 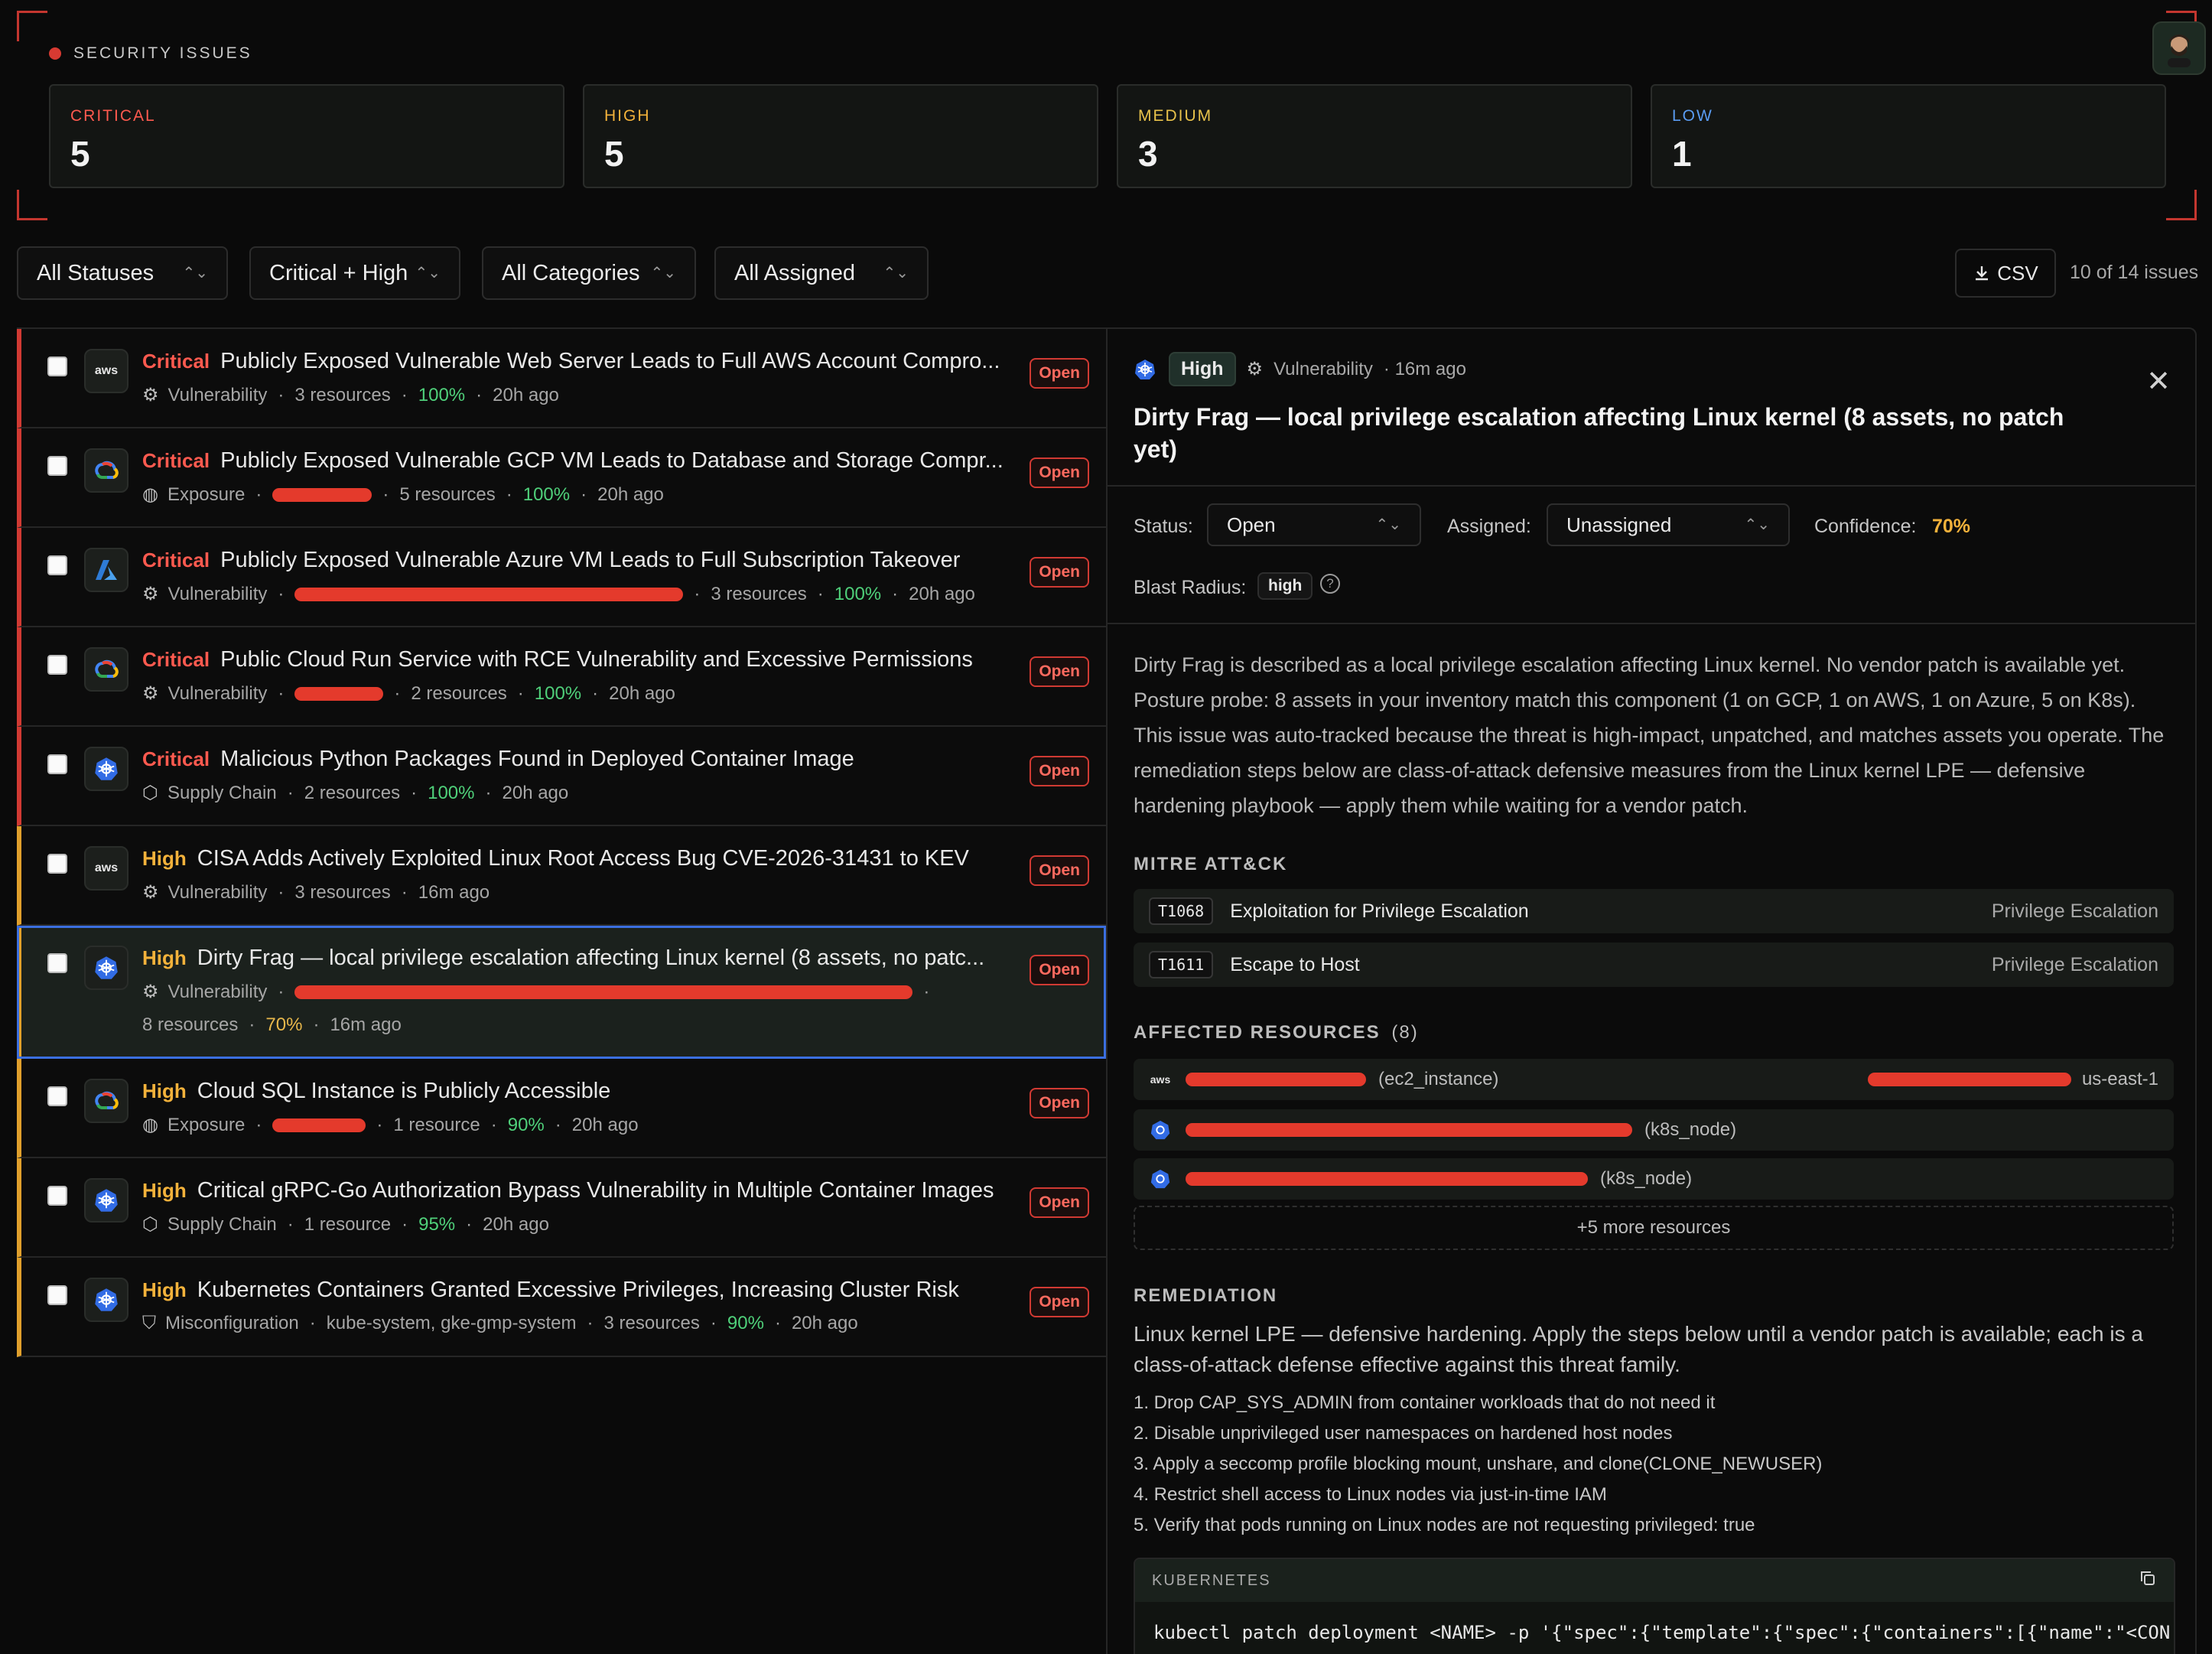 What do you see at coordinates (106, 371) in the screenshot?
I see `aws-icon: aws` at bounding box center [106, 371].